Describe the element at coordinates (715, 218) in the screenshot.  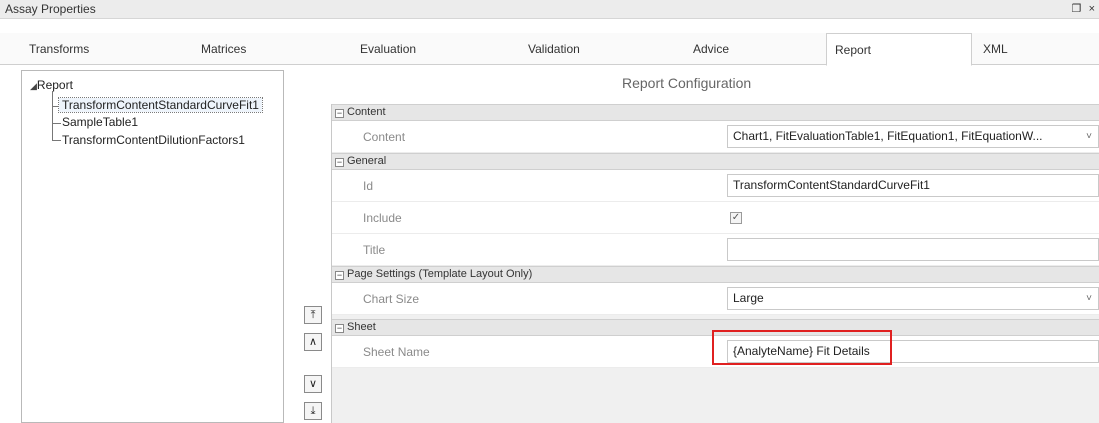
I see `property-row-include: Include ✓` at that location.